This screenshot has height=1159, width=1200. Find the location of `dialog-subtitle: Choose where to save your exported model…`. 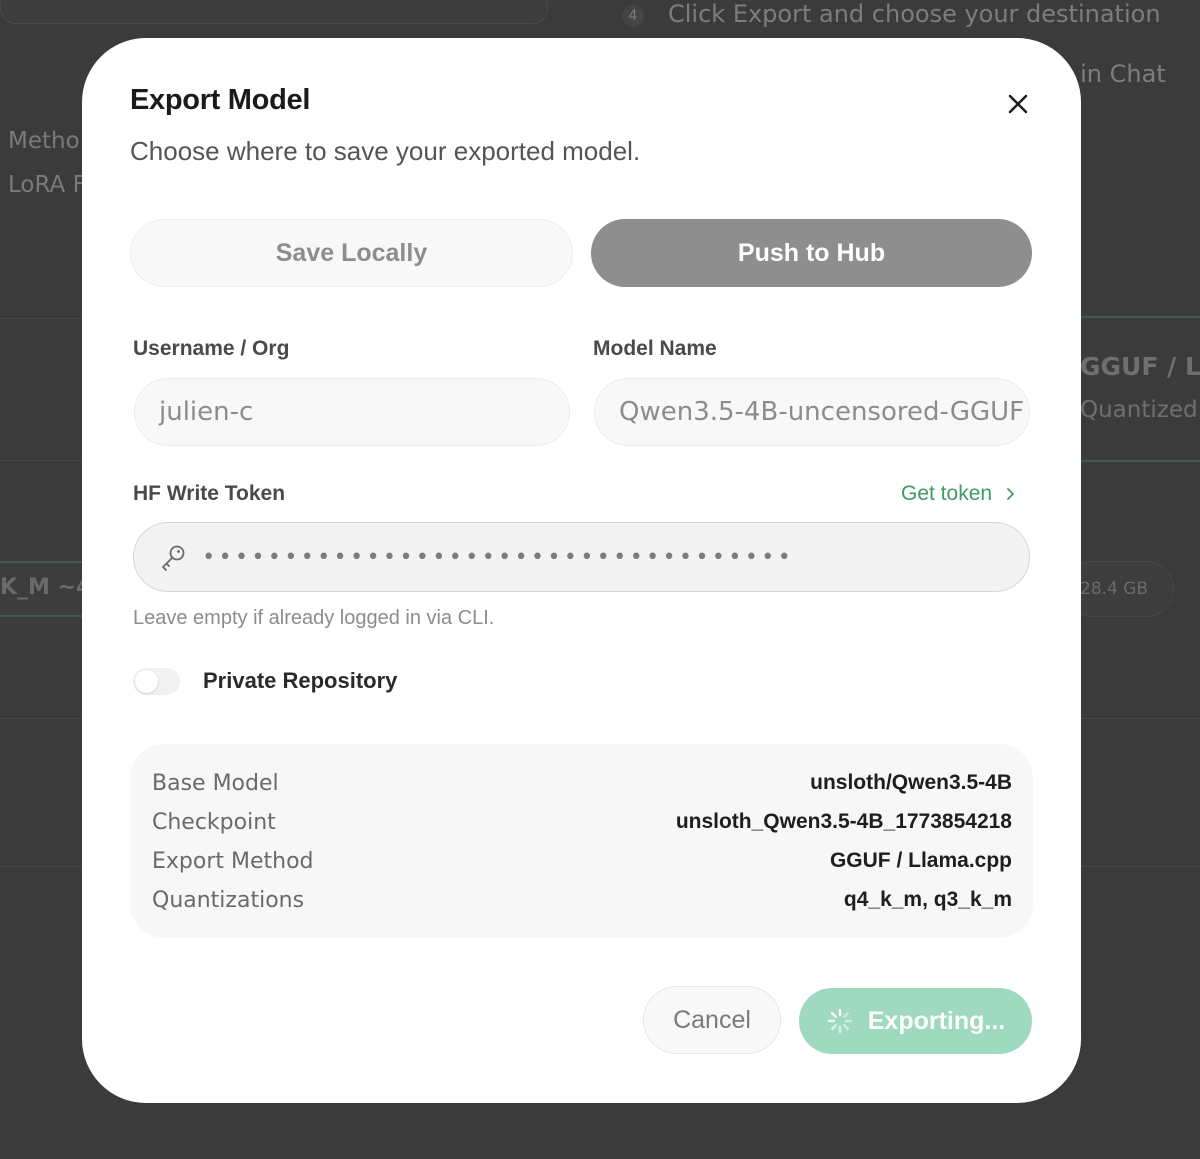

dialog-subtitle: Choose where to save your exported model… is located at coordinates (385, 151).